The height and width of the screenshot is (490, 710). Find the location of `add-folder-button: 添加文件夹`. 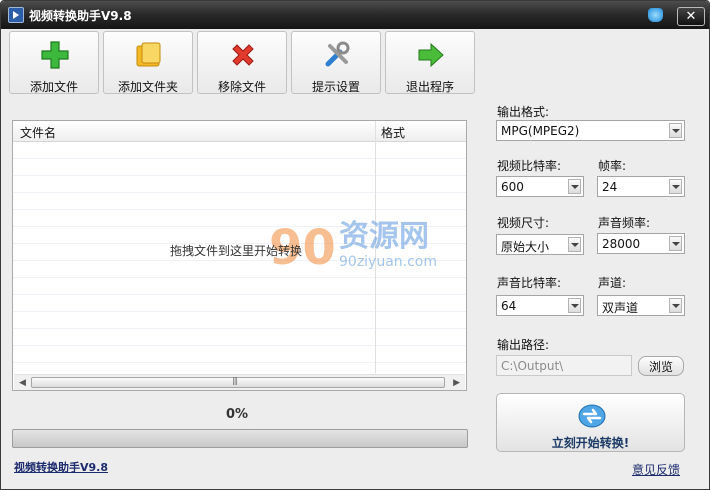

add-folder-button: 添加文件夹 is located at coordinates (148, 62).